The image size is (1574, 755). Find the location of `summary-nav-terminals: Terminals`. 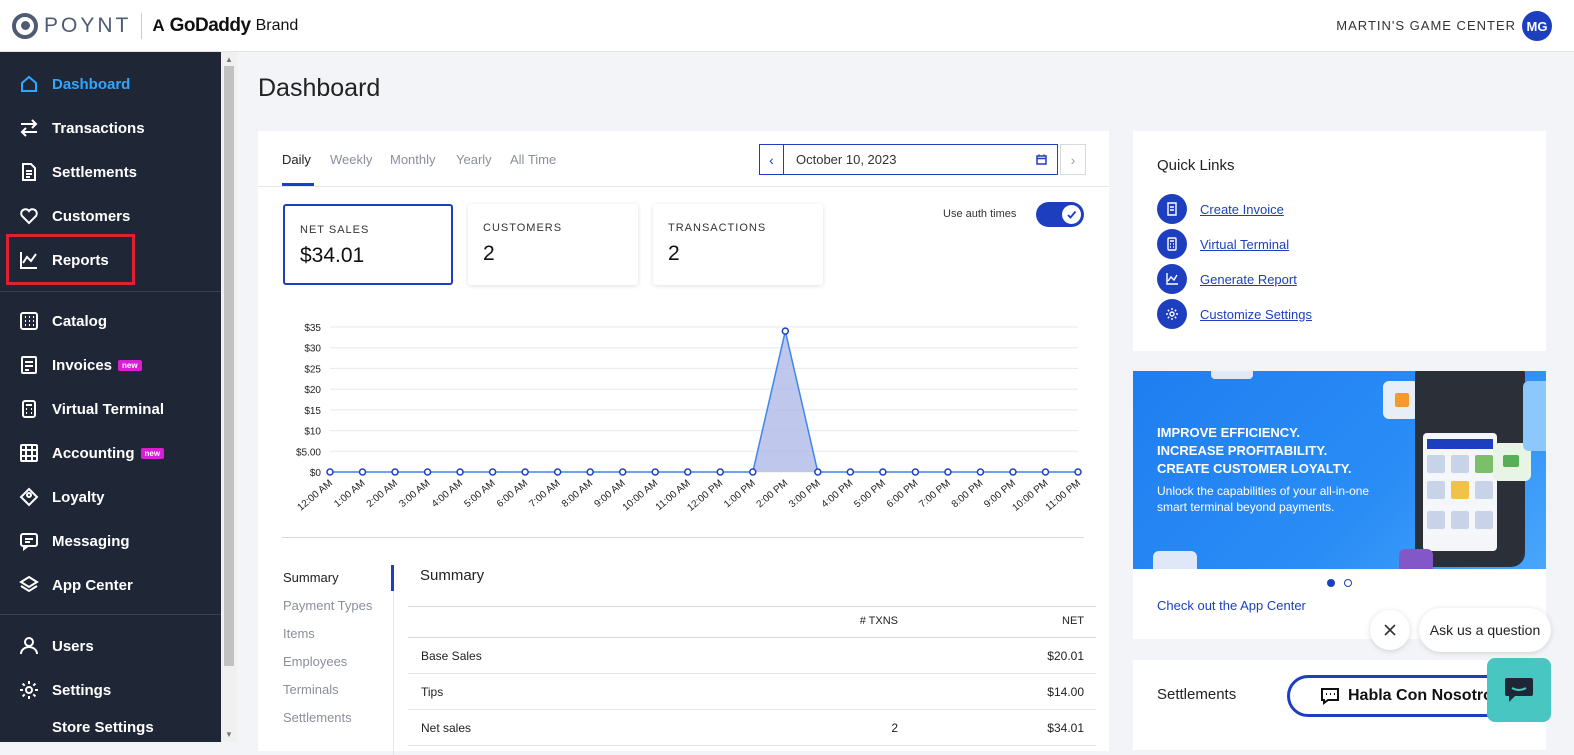

summary-nav-terminals: Terminals is located at coordinates (311, 689).